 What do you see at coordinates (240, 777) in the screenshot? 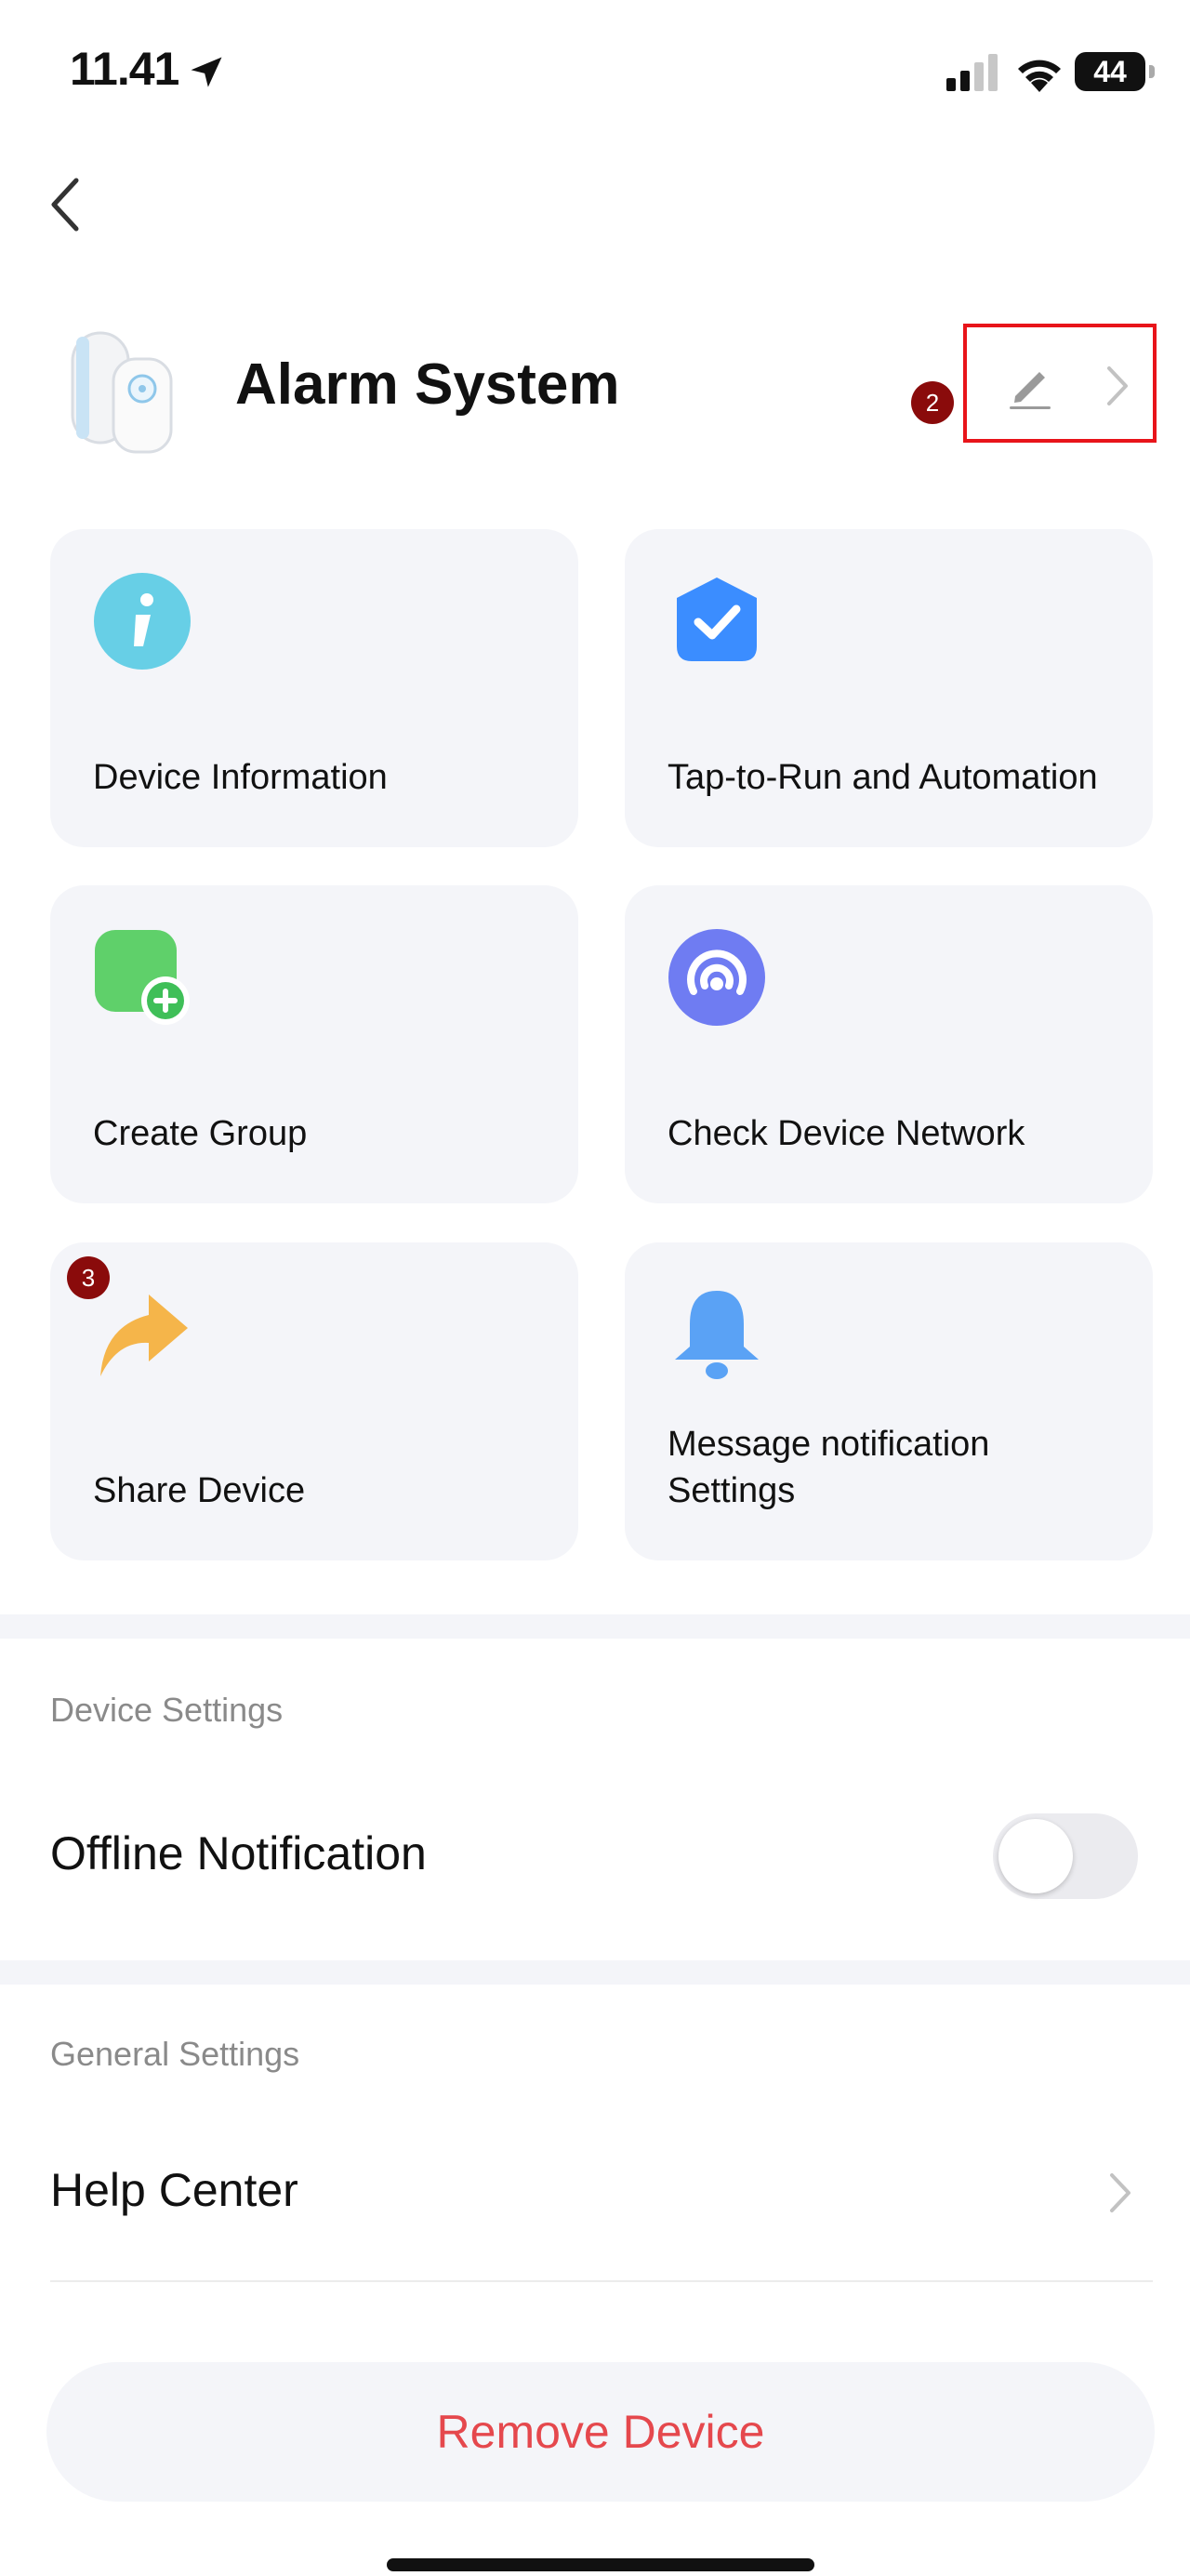
I see `card-label: Device Information` at bounding box center [240, 777].